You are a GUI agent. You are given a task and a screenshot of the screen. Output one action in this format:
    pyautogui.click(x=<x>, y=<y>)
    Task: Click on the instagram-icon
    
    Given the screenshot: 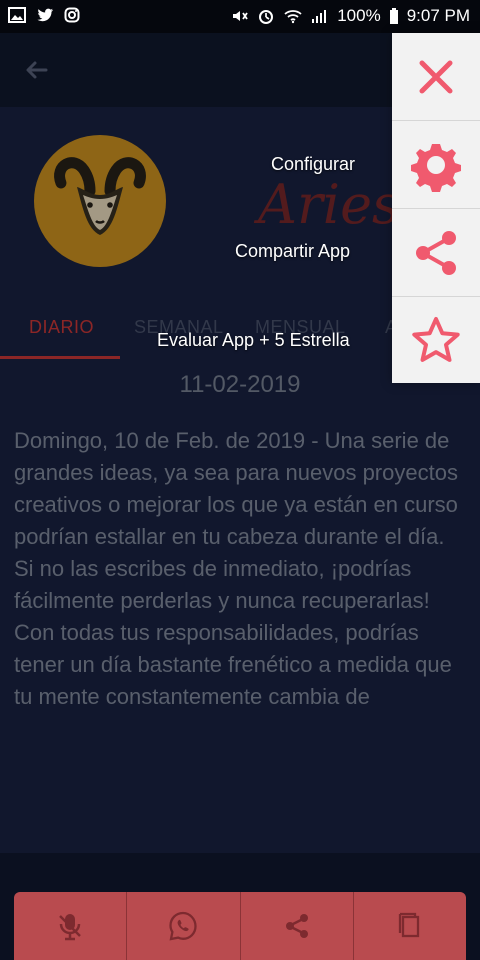 What is the action you would take?
    pyautogui.click(x=72, y=15)
    